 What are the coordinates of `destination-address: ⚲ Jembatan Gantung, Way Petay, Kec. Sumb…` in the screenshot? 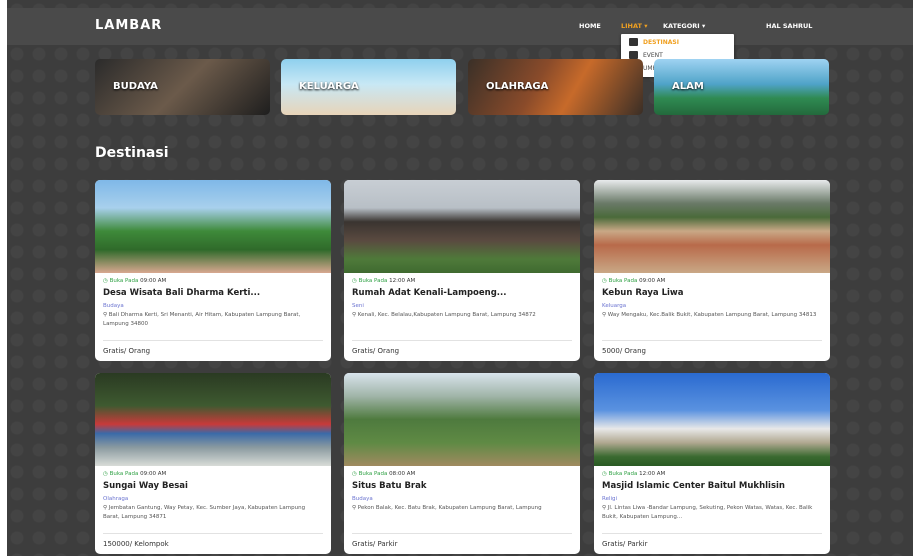 It's located at (204, 512).